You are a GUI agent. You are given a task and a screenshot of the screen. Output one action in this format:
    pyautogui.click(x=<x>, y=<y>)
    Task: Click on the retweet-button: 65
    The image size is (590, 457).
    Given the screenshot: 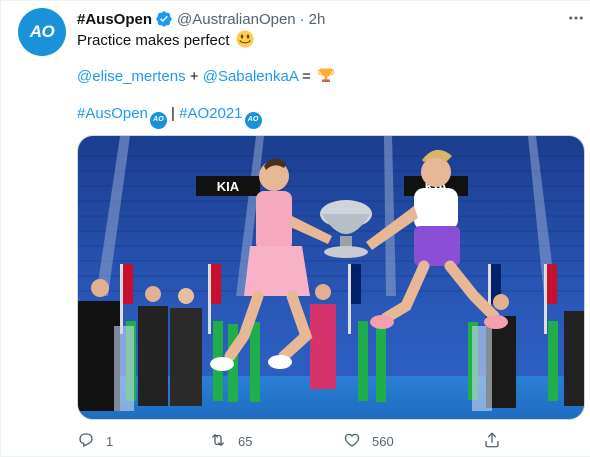 What is the action you would take?
    pyautogui.click(x=230, y=441)
    